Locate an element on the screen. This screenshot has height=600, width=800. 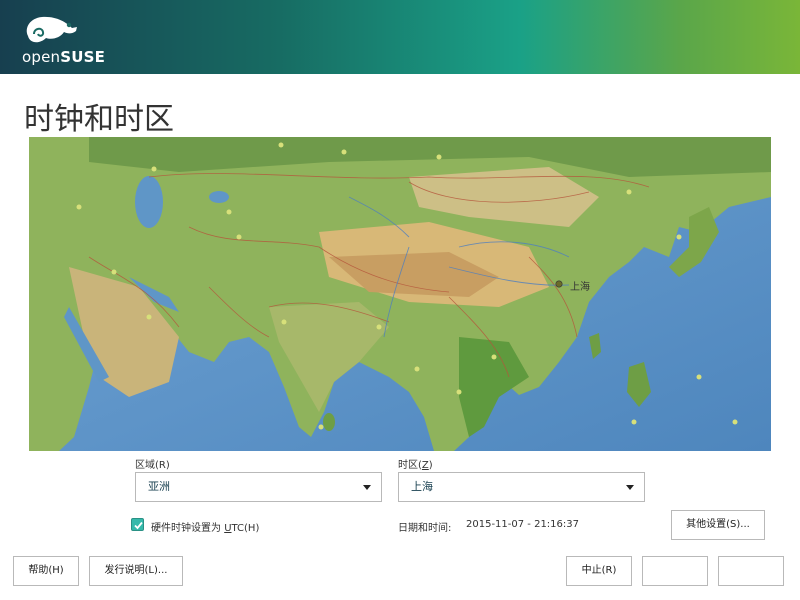
utc-checkbox is located at coordinates (137, 524).